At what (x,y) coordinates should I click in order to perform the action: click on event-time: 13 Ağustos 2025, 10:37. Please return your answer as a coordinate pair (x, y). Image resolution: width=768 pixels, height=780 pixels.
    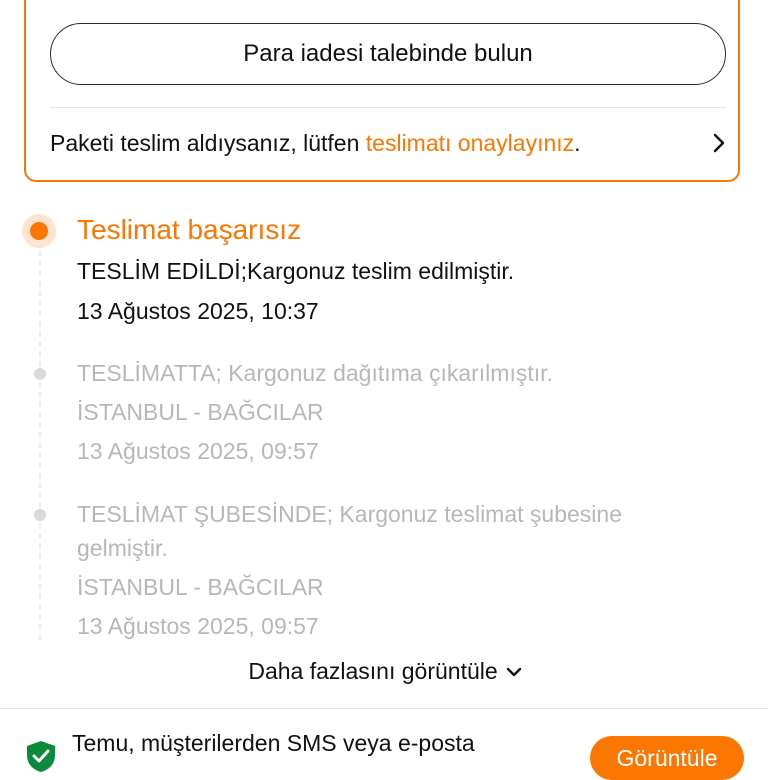
    Looking at the image, I should click on (198, 311).